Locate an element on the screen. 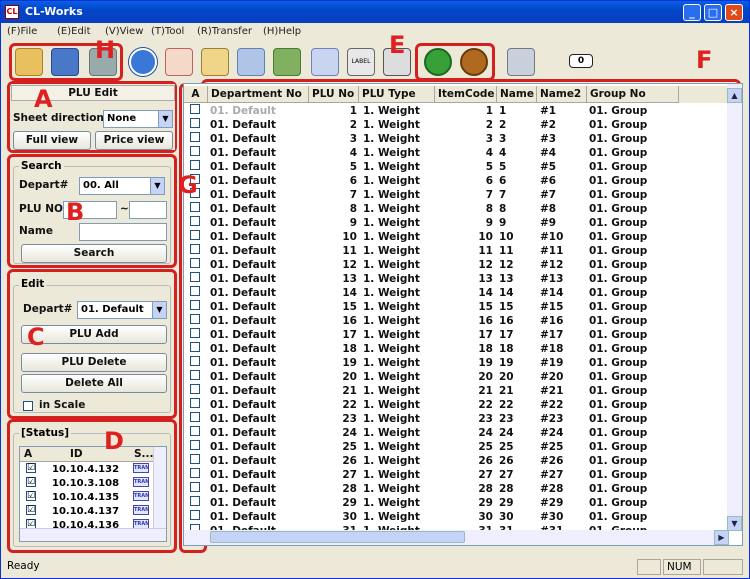 Image resolution: width=750 pixels, height=579 pixels. table-row: 01. Default 13 1. Weight 13 13 #13 01. Group is located at coordinates (456, 279).